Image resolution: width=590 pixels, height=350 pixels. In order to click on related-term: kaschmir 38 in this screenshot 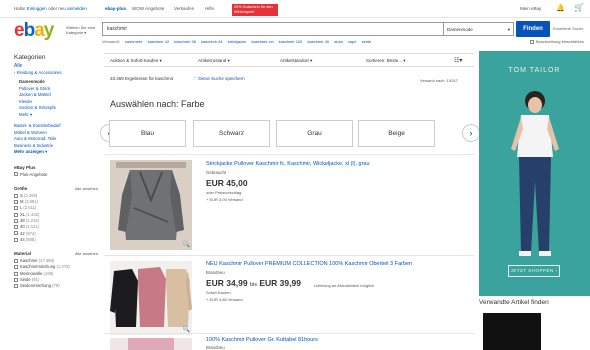, I will do `click(185, 41)`.